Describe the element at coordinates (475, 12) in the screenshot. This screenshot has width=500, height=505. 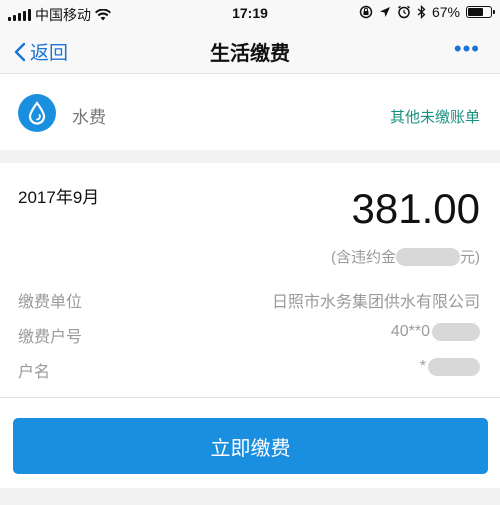
I see `battery-level` at that location.